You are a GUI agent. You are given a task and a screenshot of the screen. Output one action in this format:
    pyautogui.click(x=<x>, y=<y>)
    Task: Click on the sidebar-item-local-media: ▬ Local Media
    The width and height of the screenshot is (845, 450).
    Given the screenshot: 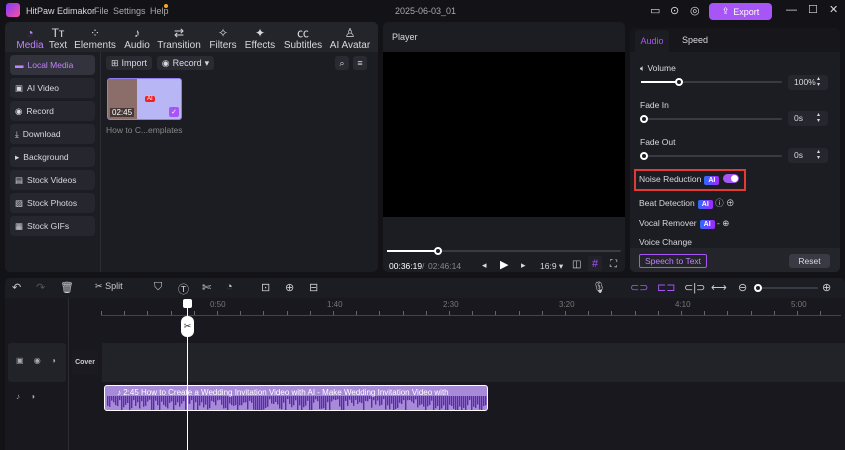 What is the action you would take?
    pyautogui.click(x=52, y=65)
    